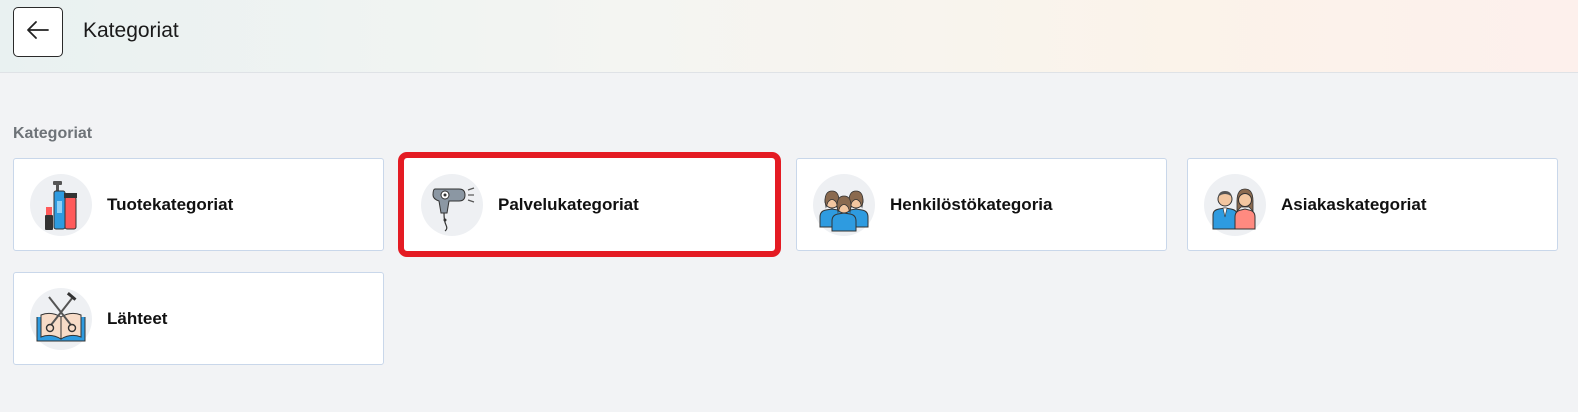 This screenshot has width=1578, height=412. I want to click on category-card-lahteet: Lähteet, so click(198, 318).